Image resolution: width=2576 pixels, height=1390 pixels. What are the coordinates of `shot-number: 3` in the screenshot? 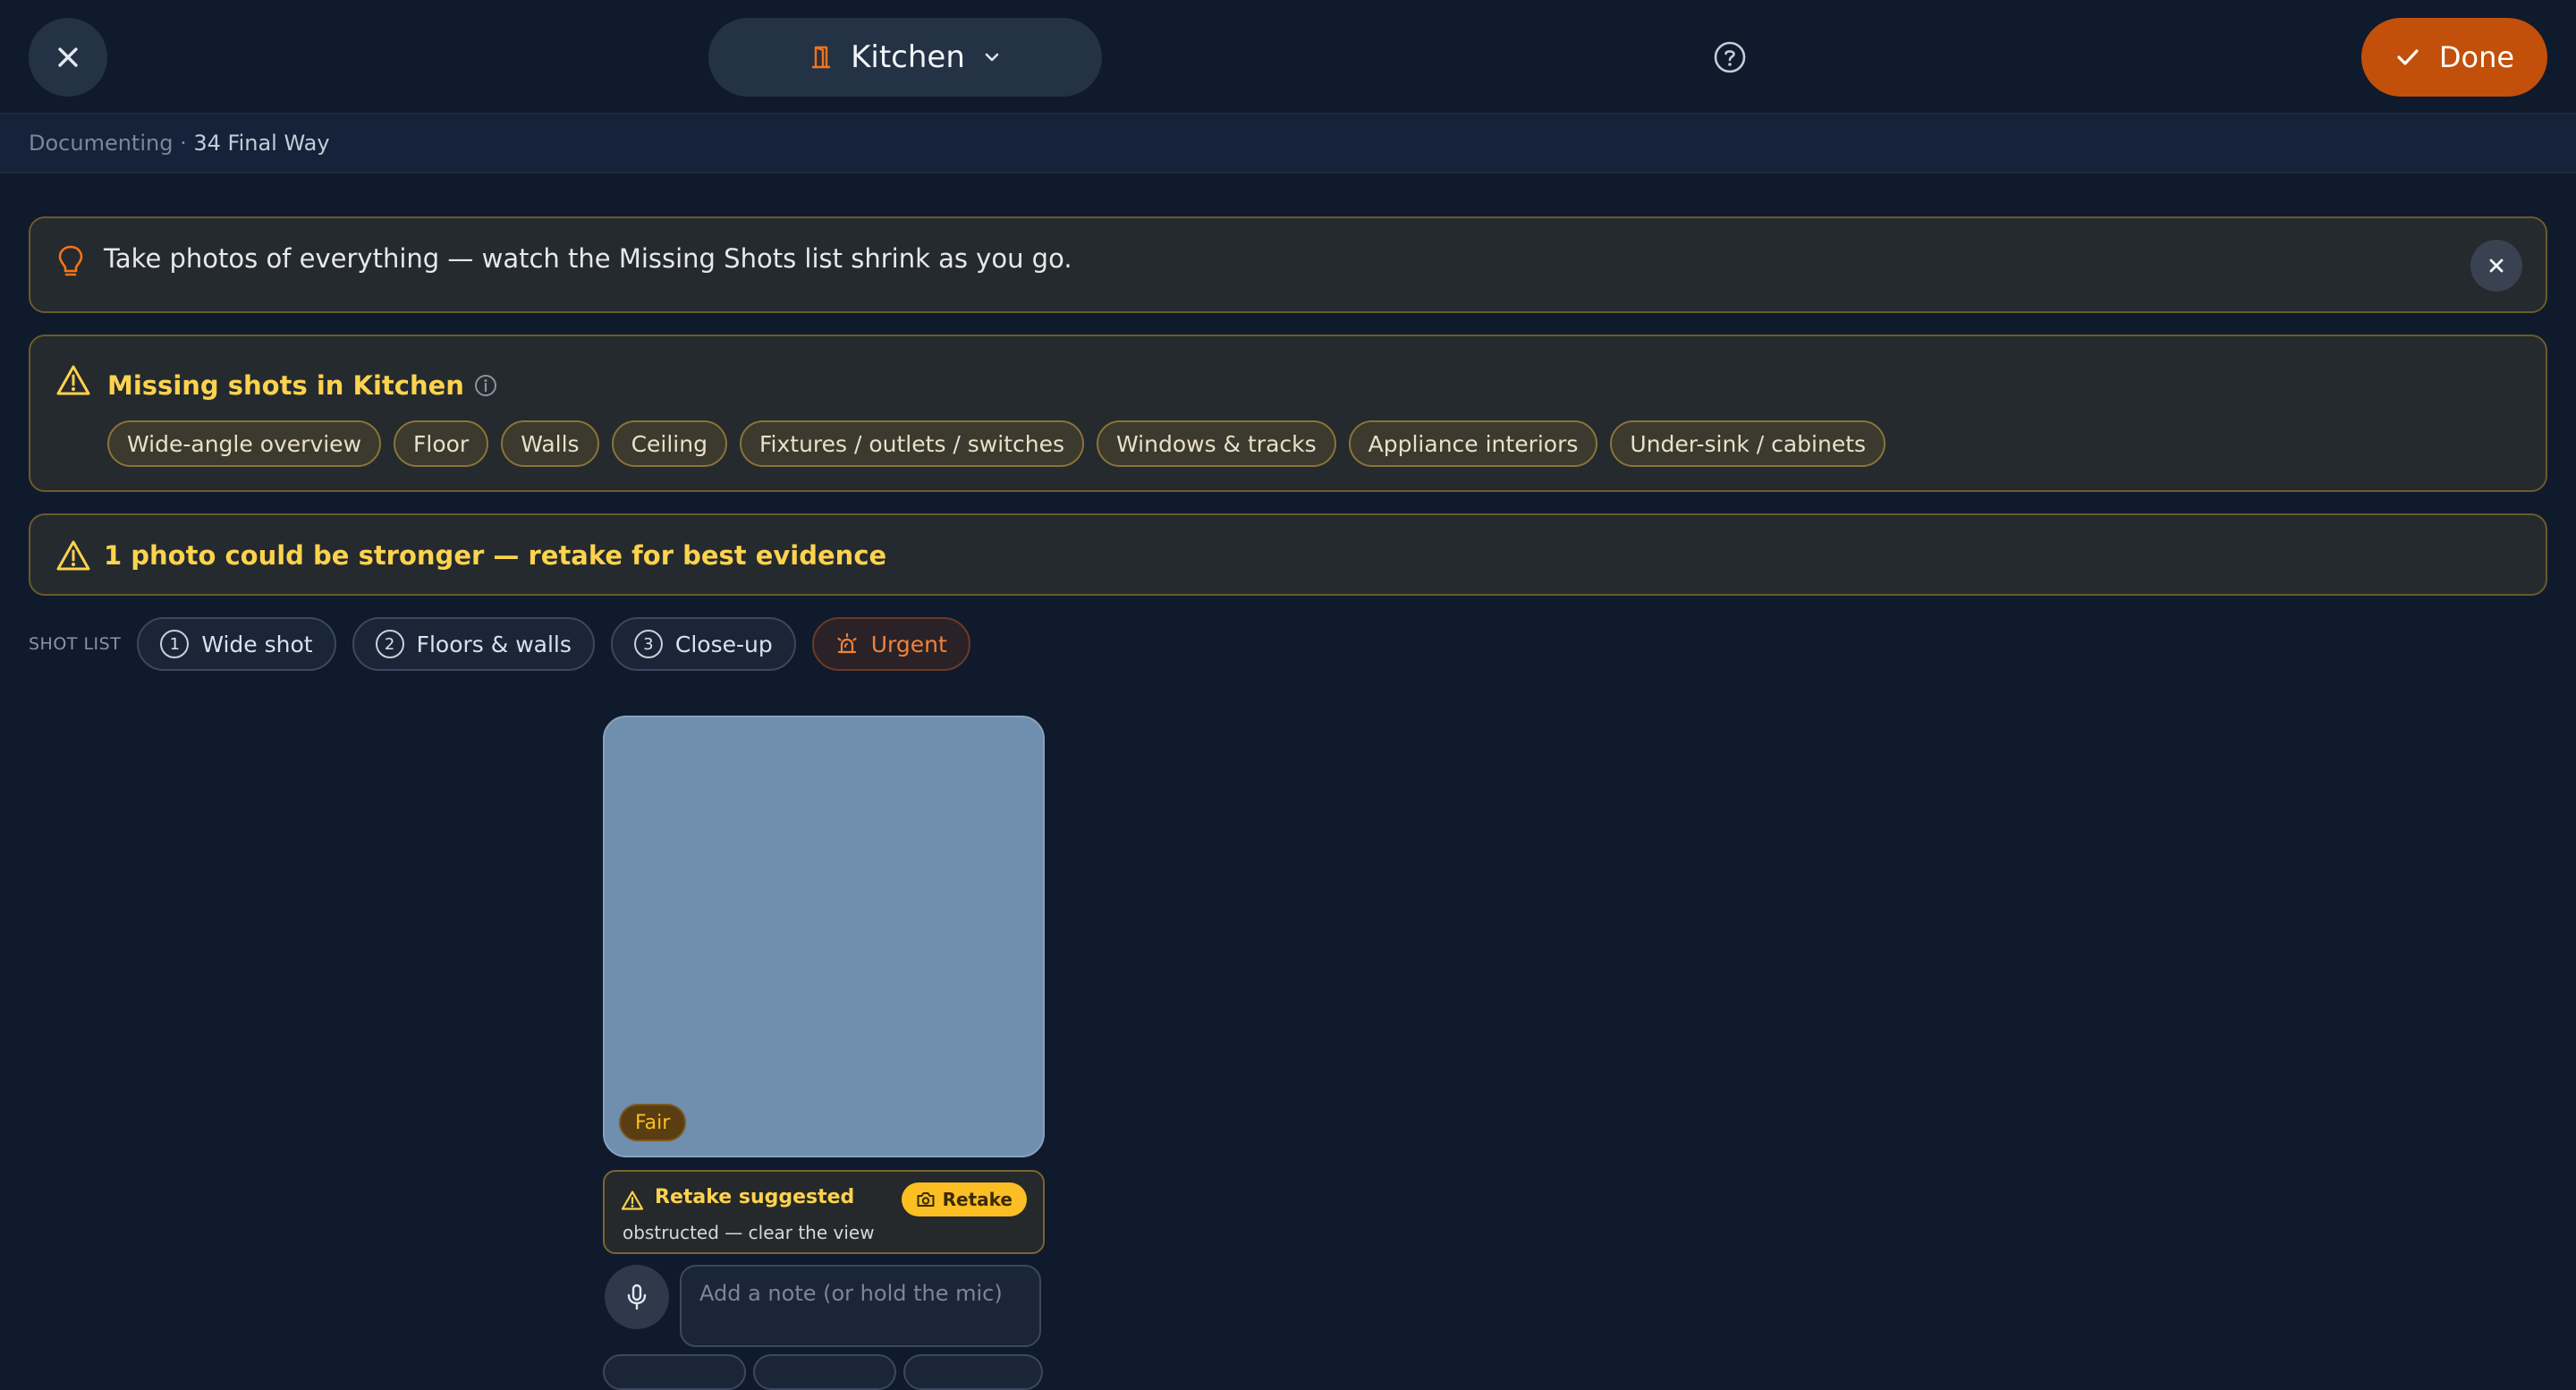 It's located at (648, 644).